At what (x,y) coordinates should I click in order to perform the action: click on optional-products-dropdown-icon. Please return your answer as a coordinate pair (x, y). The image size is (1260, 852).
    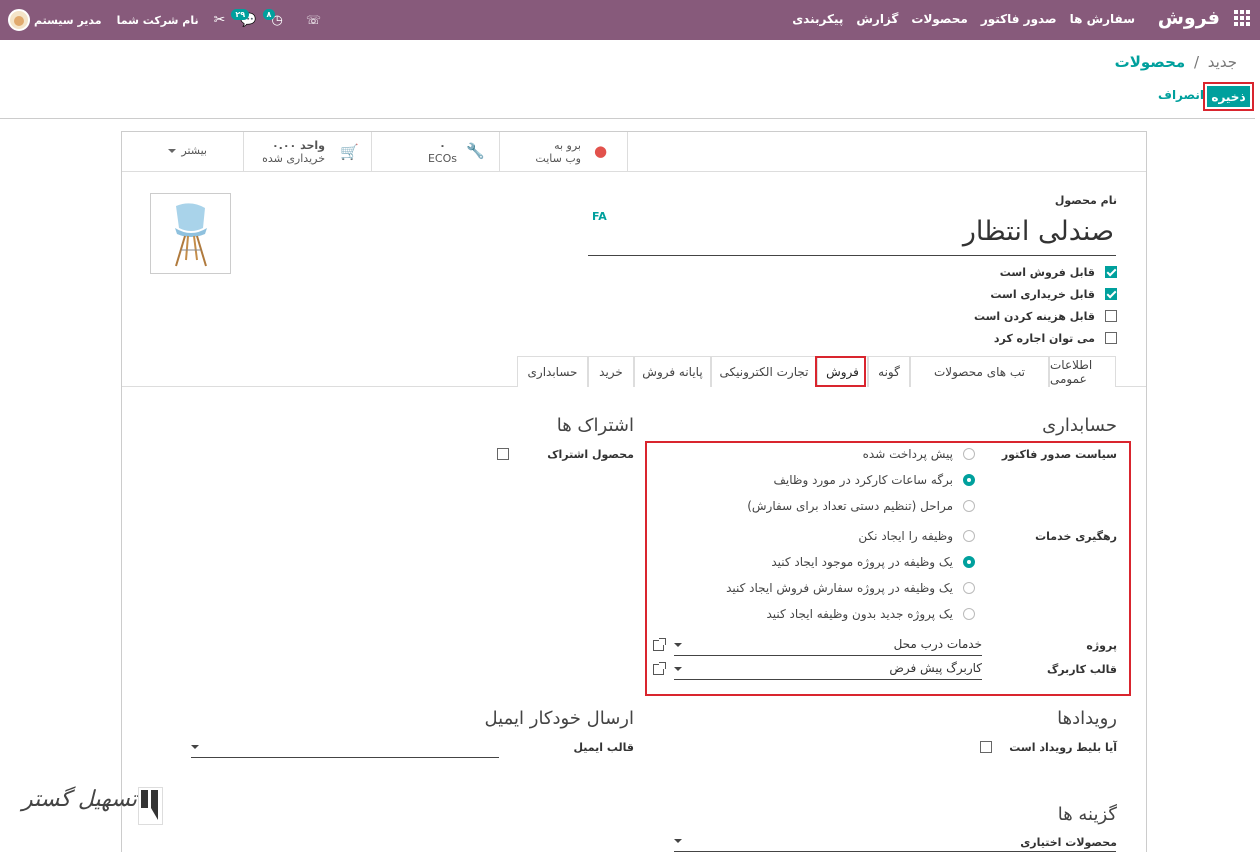
    Looking at the image, I should click on (678, 841).